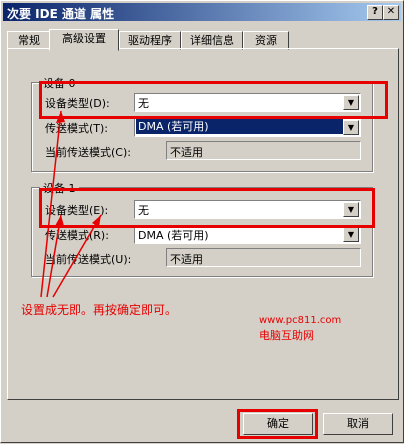  Describe the element at coordinates (277, 424) in the screenshot. I see `highlight-ok-button` at that location.